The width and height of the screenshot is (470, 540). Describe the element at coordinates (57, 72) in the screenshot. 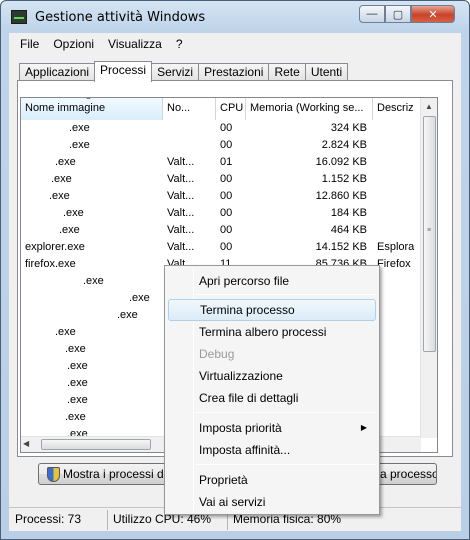

I see `tab-applications: Applicazioni` at that location.